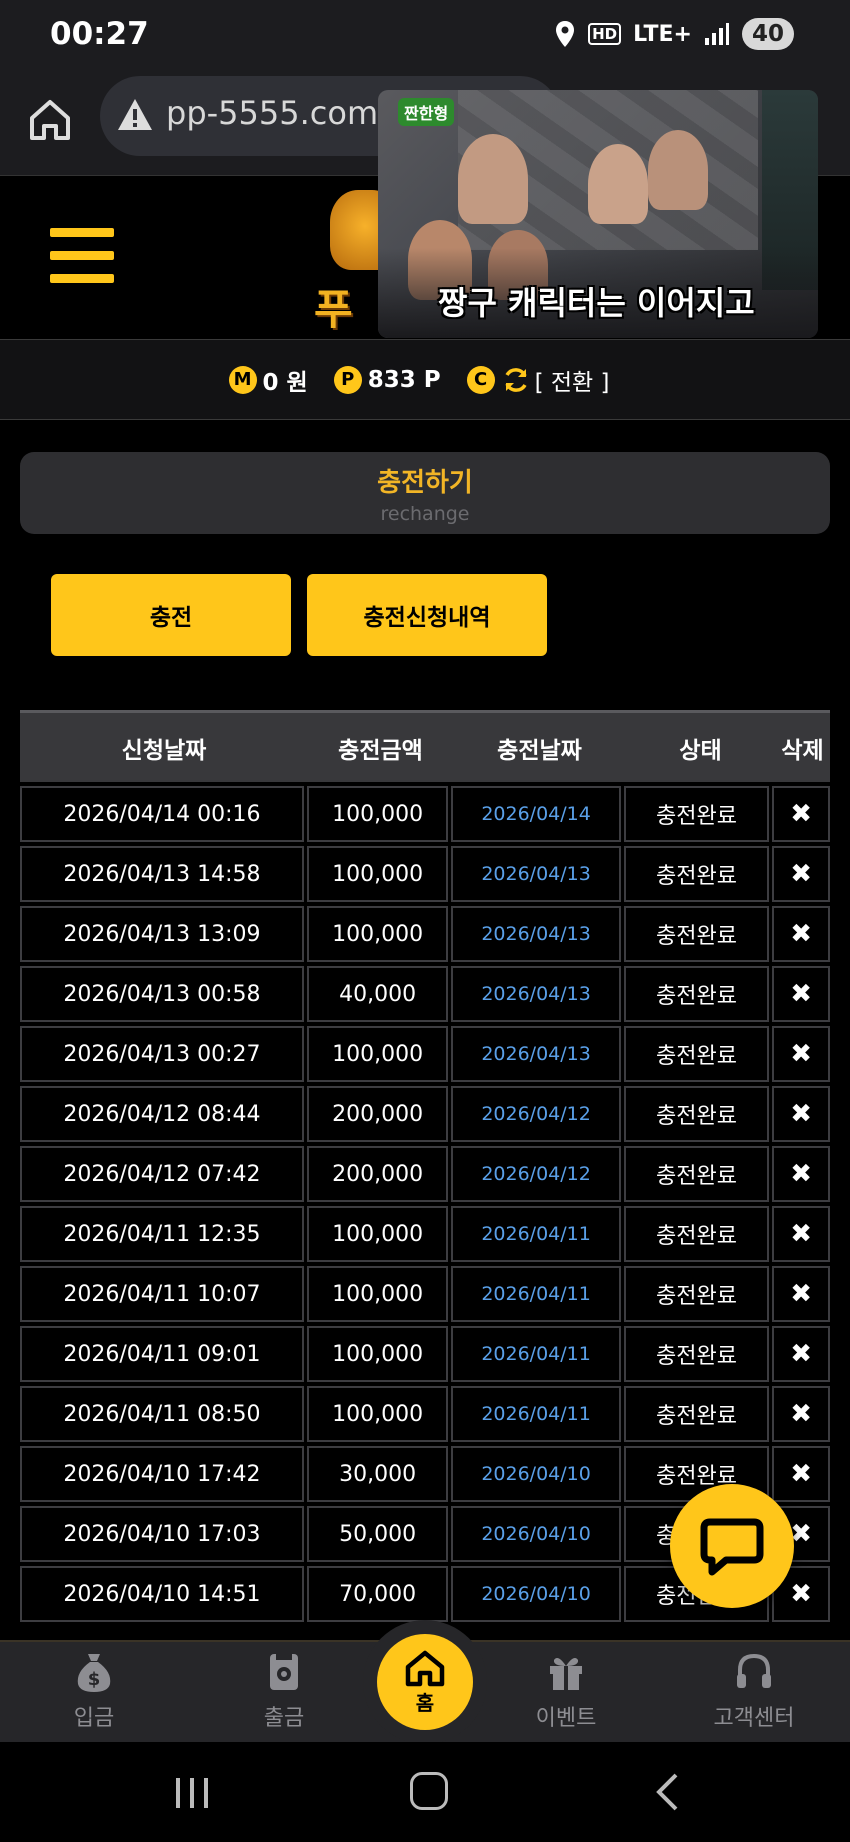  What do you see at coordinates (377, 1174) in the screenshot?
I see `cell-amount: 200,000` at bounding box center [377, 1174].